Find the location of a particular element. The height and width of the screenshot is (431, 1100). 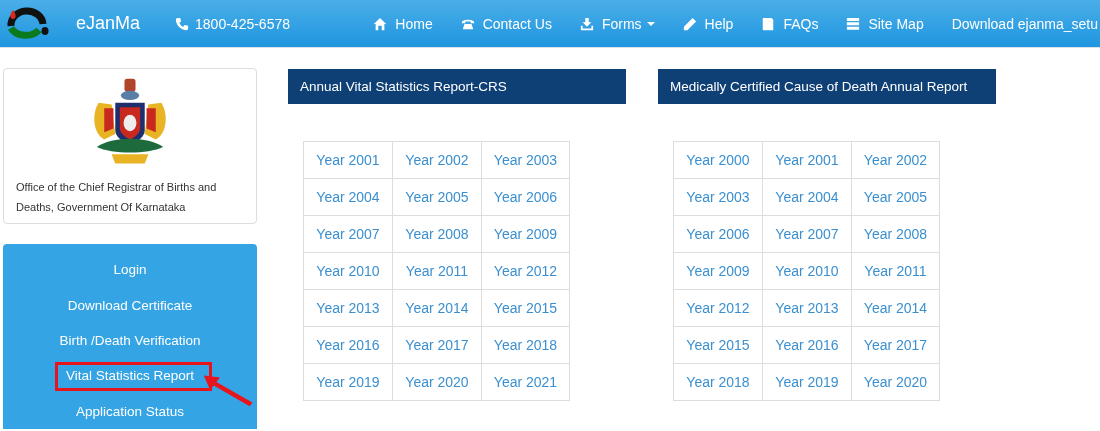

server-icon is located at coordinates (853, 23).